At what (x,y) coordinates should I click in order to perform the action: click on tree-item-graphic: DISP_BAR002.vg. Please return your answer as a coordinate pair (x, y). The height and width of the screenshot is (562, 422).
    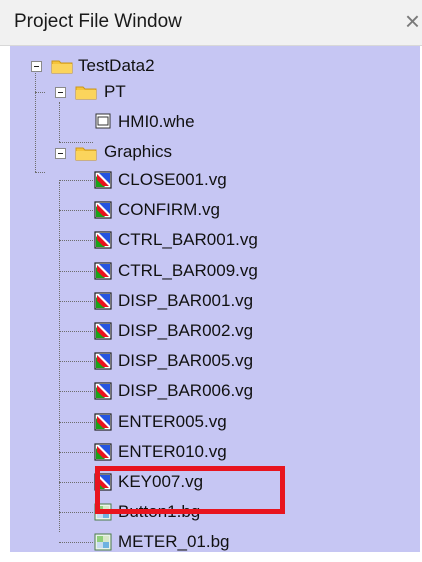
    Looking at the image, I should click on (185, 331).